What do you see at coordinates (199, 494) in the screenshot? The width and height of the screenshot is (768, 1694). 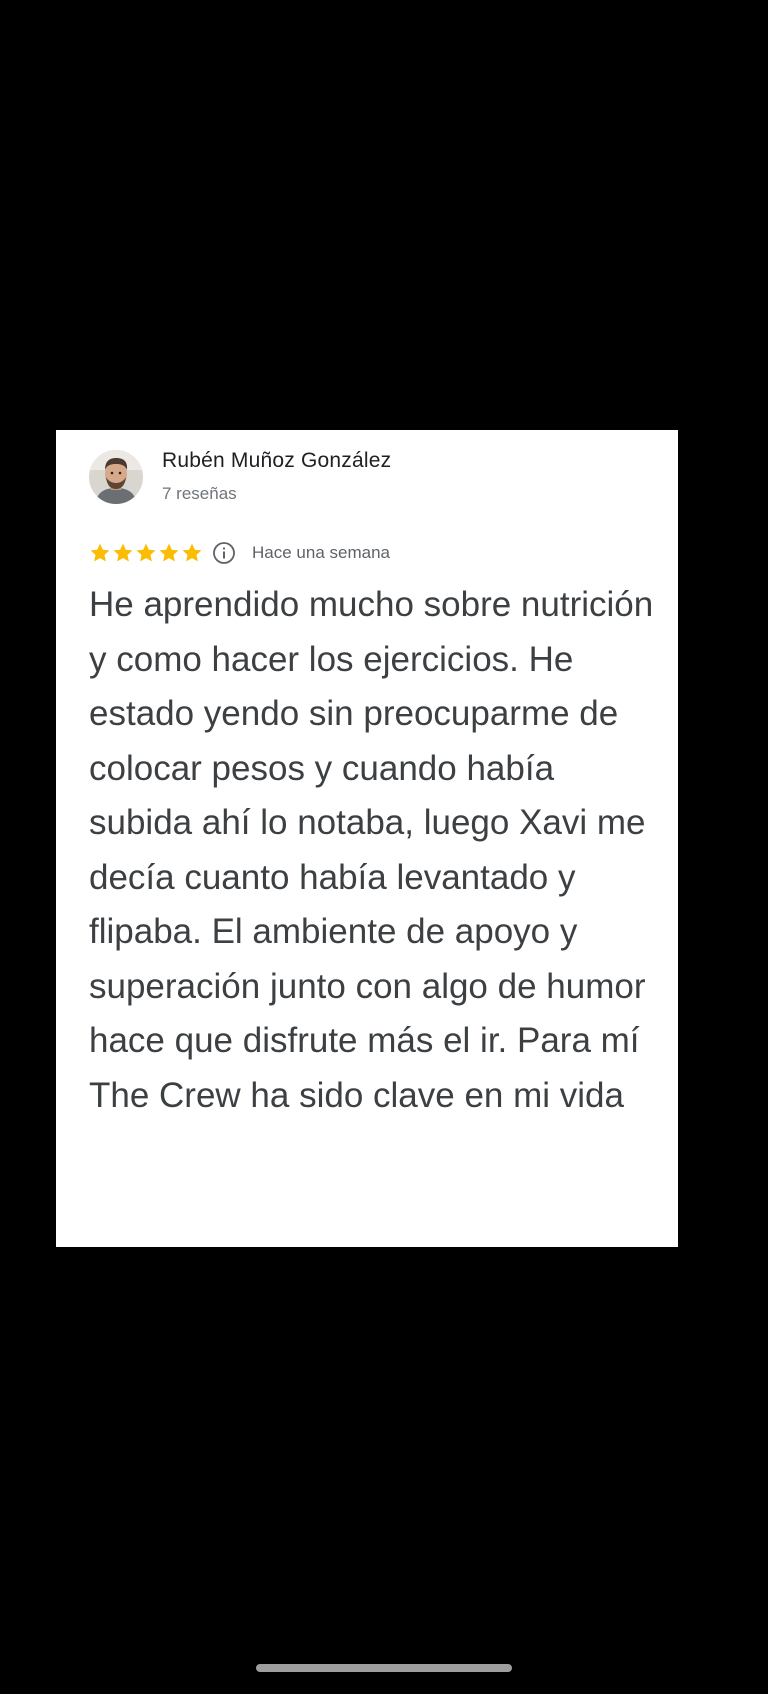 I see `author-review-count: 7 reseñas` at bounding box center [199, 494].